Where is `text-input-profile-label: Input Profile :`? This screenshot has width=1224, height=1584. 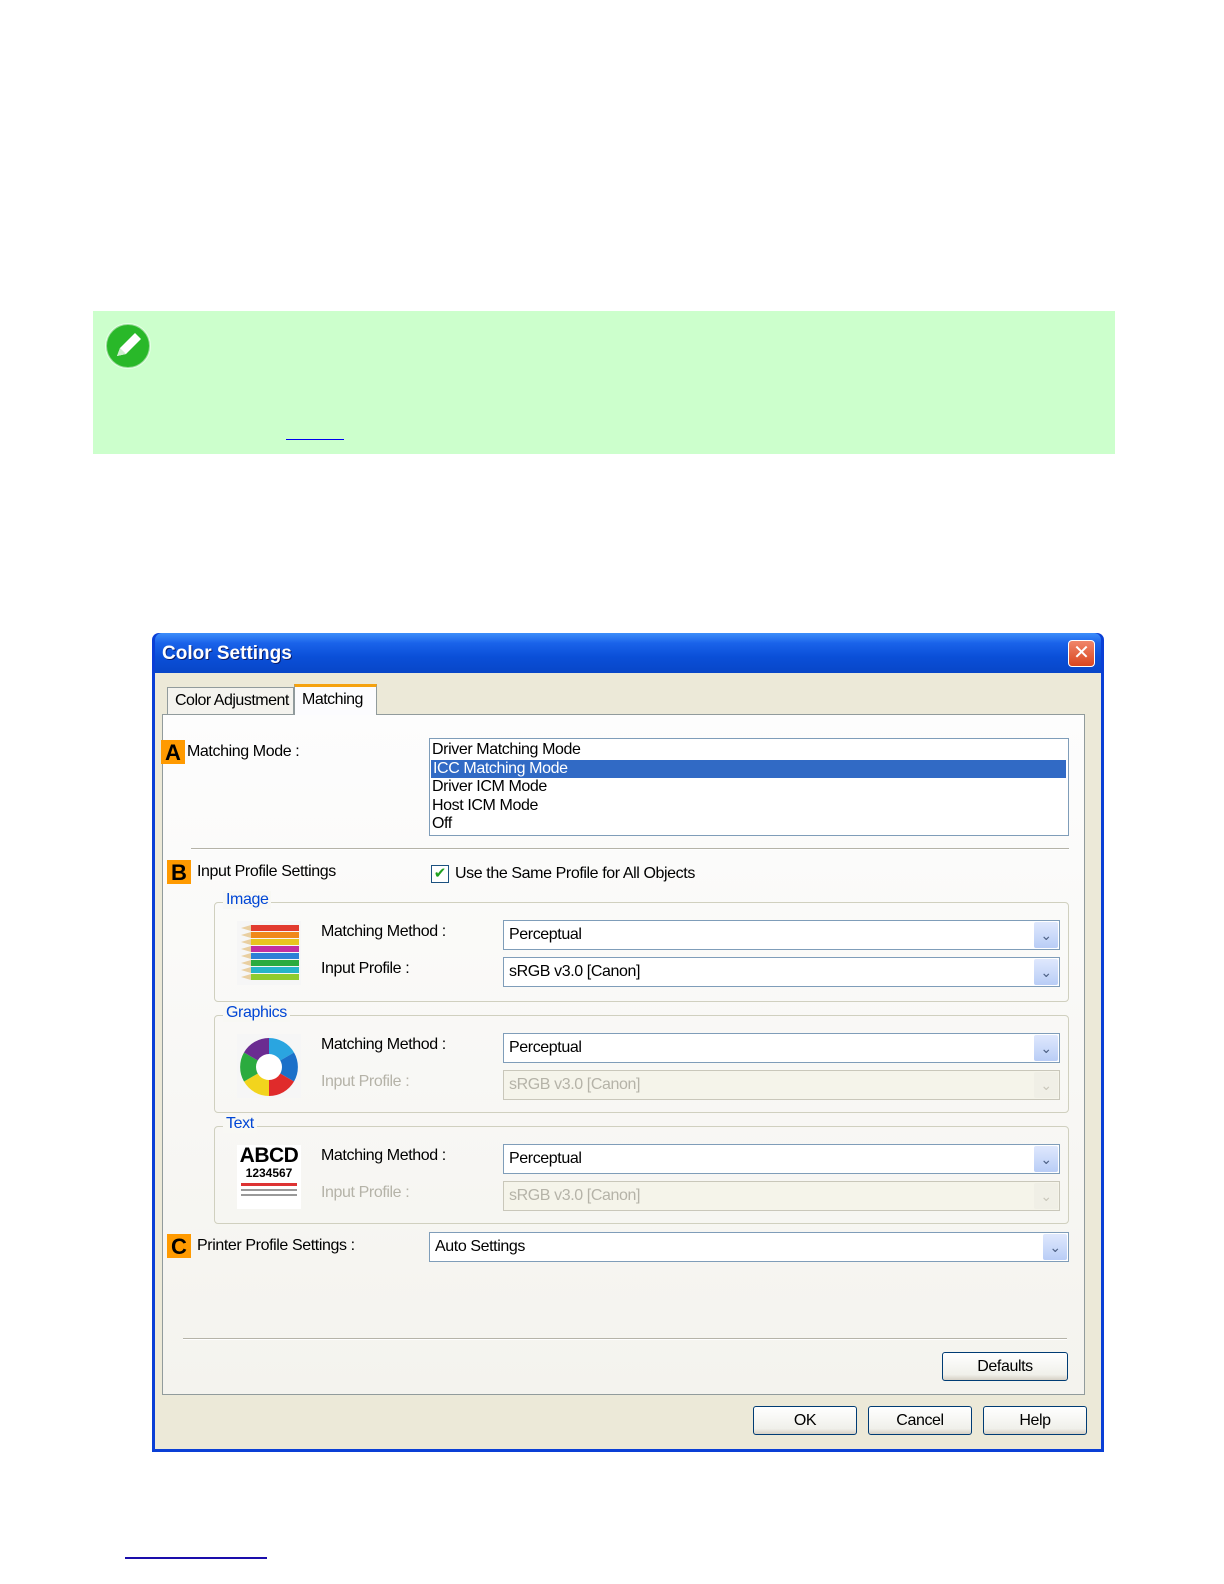
text-input-profile-label: Input Profile : is located at coordinates (365, 1192).